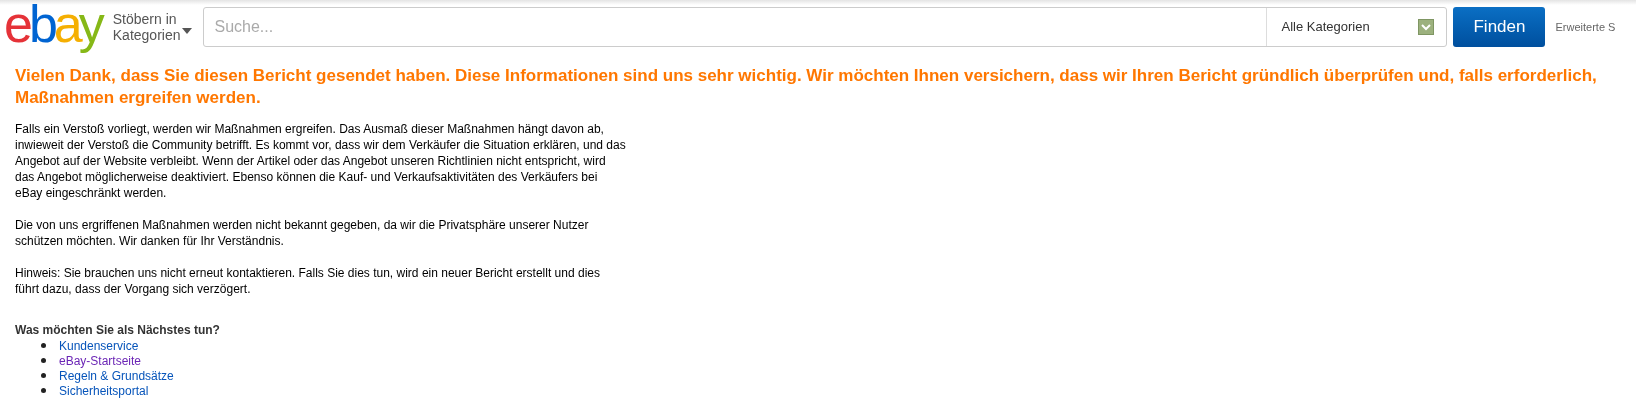  Describe the element at coordinates (1356, 27) in the screenshot. I see `category-select: Alle Kategorien` at that location.